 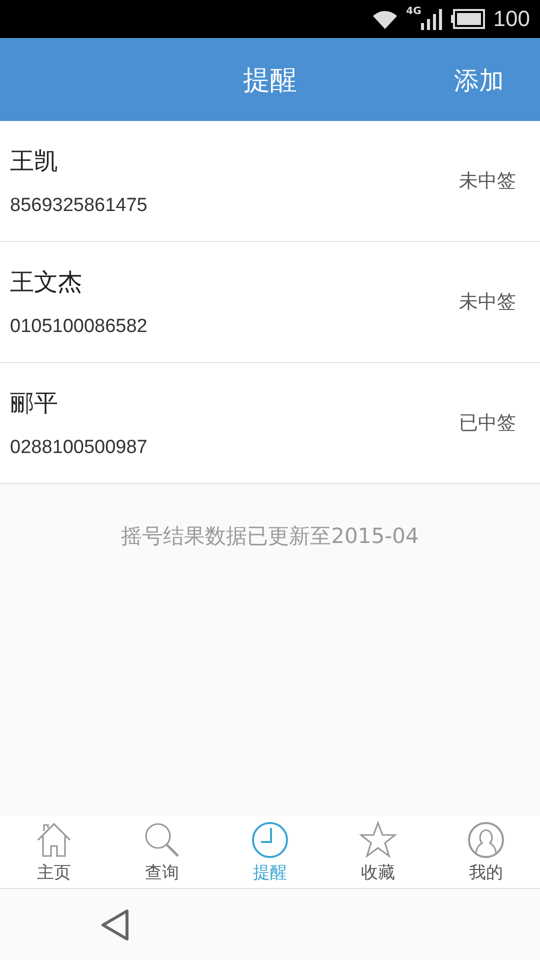 I want to click on search-icon, so click(x=162, y=839).